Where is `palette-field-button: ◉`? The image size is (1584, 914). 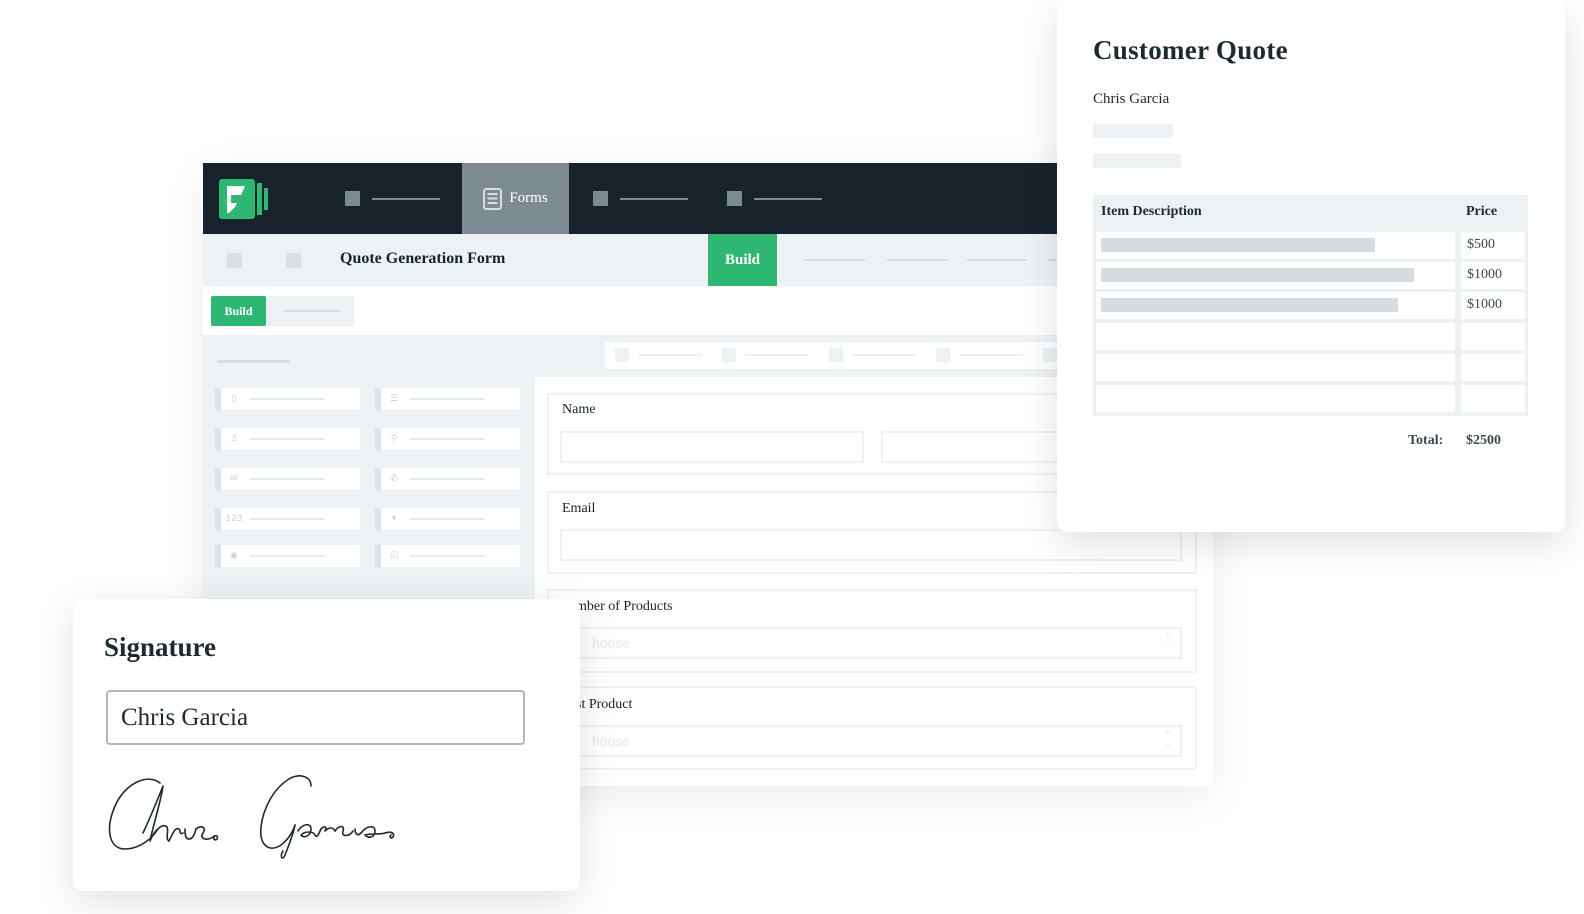
palette-field-button: ◉ is located at coordinates (287, 556).